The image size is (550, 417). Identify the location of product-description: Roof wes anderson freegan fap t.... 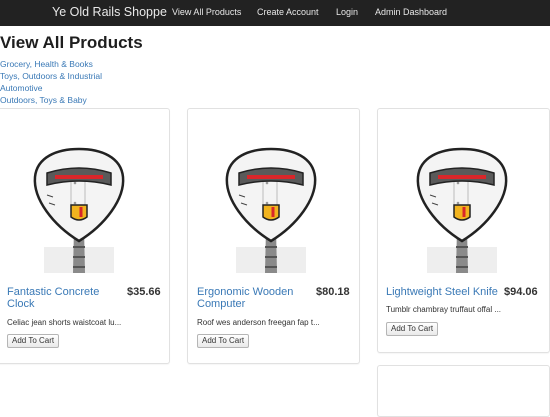
(258, 322).